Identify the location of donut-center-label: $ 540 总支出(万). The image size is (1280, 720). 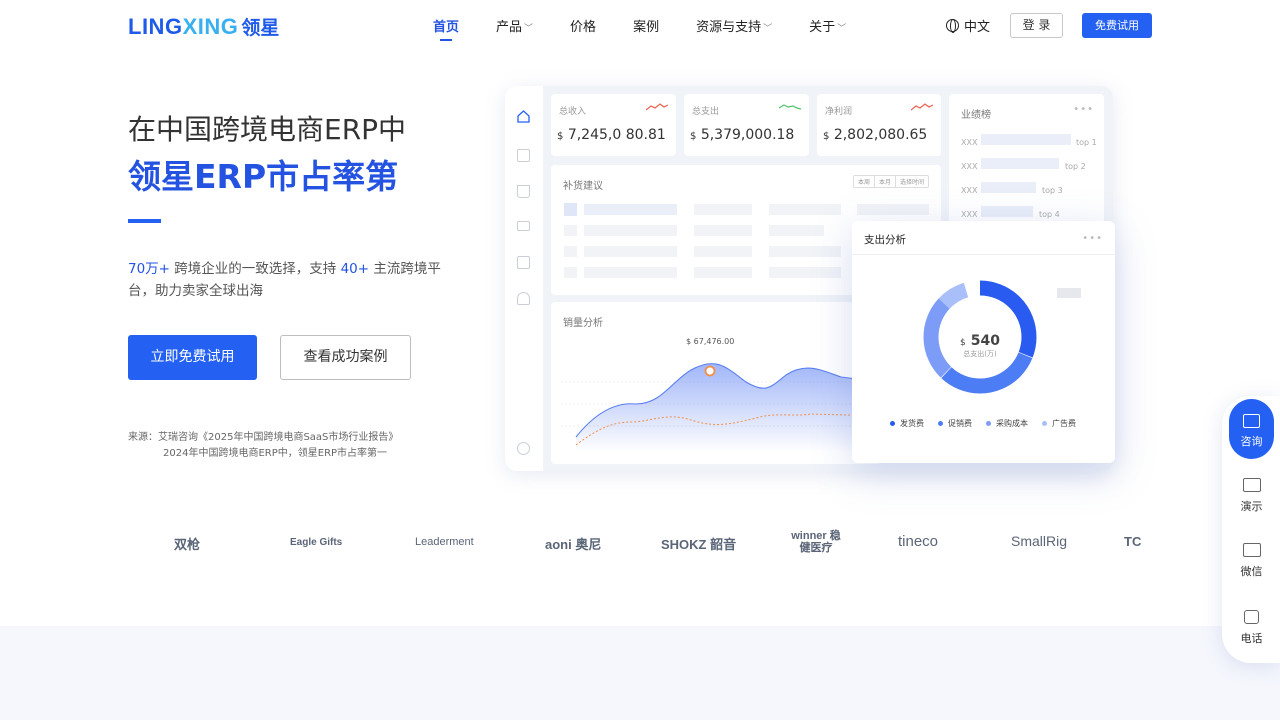
(980, 345).